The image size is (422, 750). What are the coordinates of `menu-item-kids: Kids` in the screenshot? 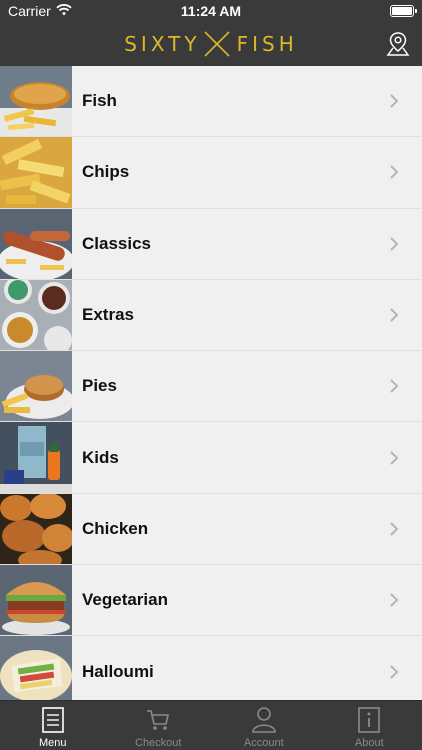 It's located at (211, 458).